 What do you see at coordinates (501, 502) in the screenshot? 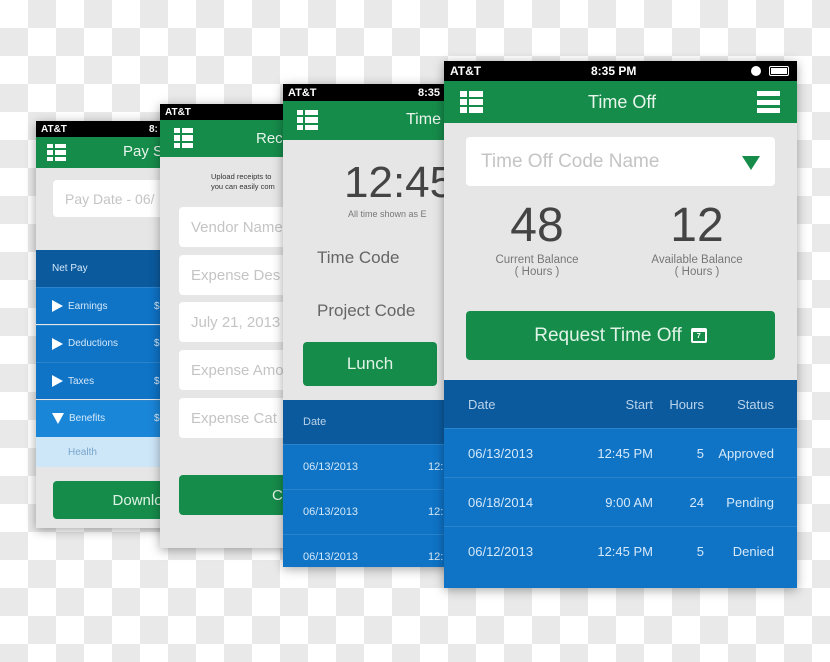
I see `row-date: 06/18/2014` at bounding box center [501, 502].